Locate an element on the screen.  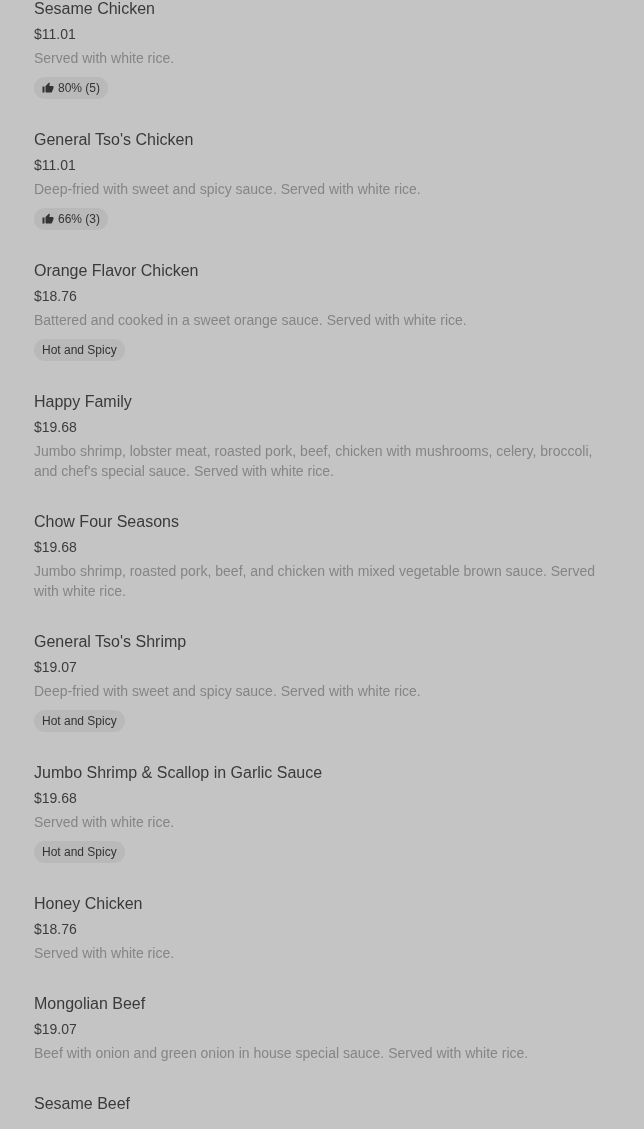
rating-text: 80% (5) is located at coordinates (79, 88).